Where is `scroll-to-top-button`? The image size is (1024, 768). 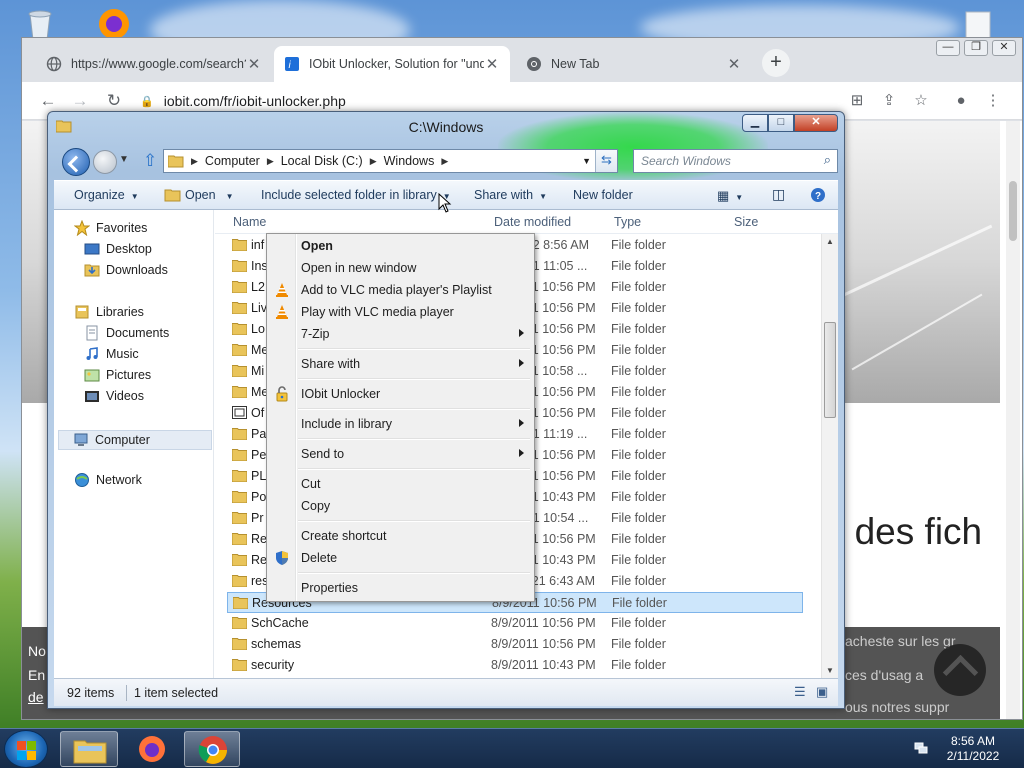
scroll-to-top-button is located at coordinates (960, 670).